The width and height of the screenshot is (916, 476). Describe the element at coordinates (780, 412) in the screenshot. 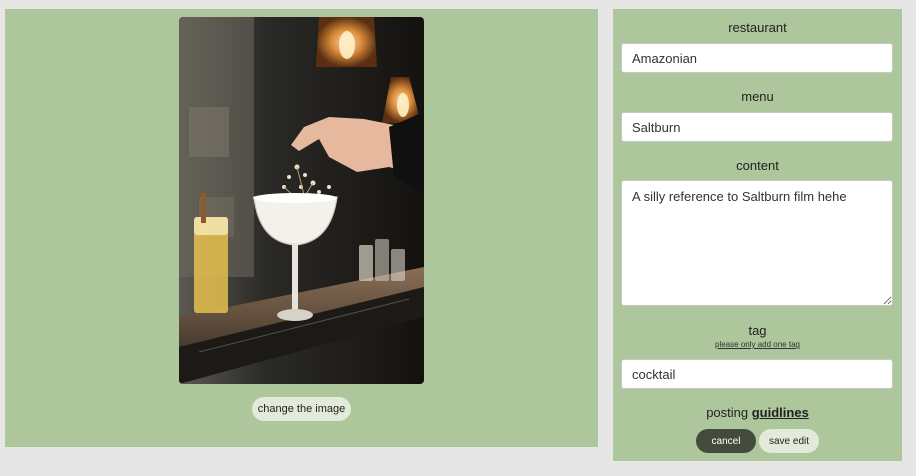

I see `guidelines-link: guidlines` at that location.